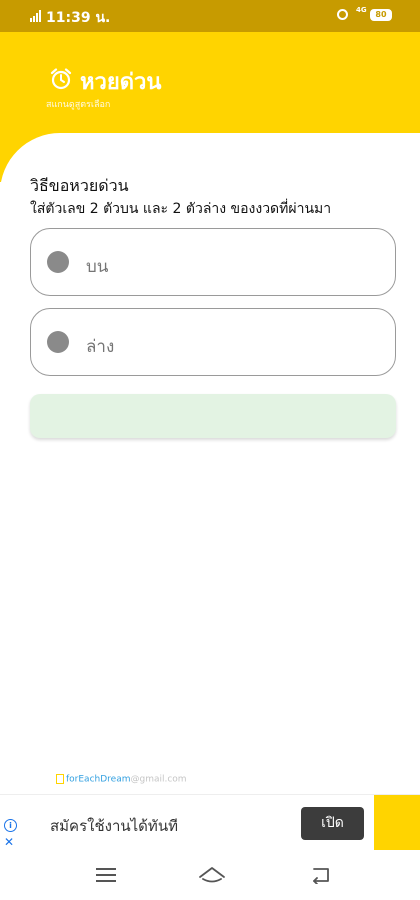  What do you see at coordinates (79, 185) in the screenshot?
I see `form-title: วิธีขอหวยด่วน` at bounding box center [79, 185].